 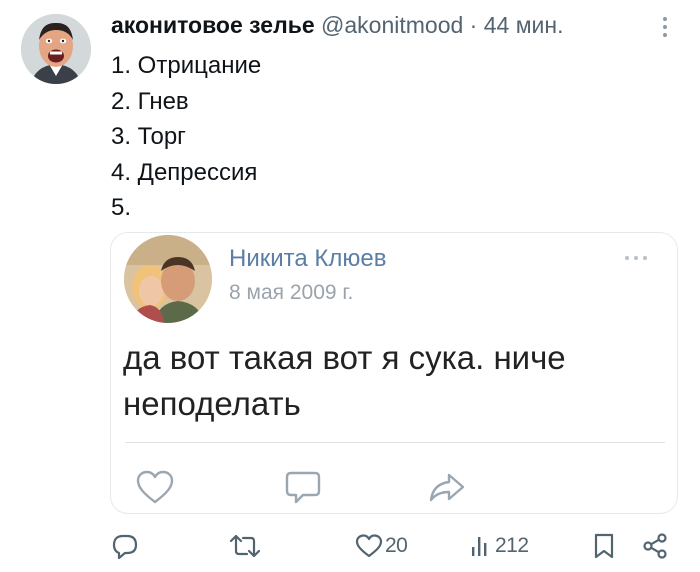 I want to click on heart-icon, so click(x=369, y=546).